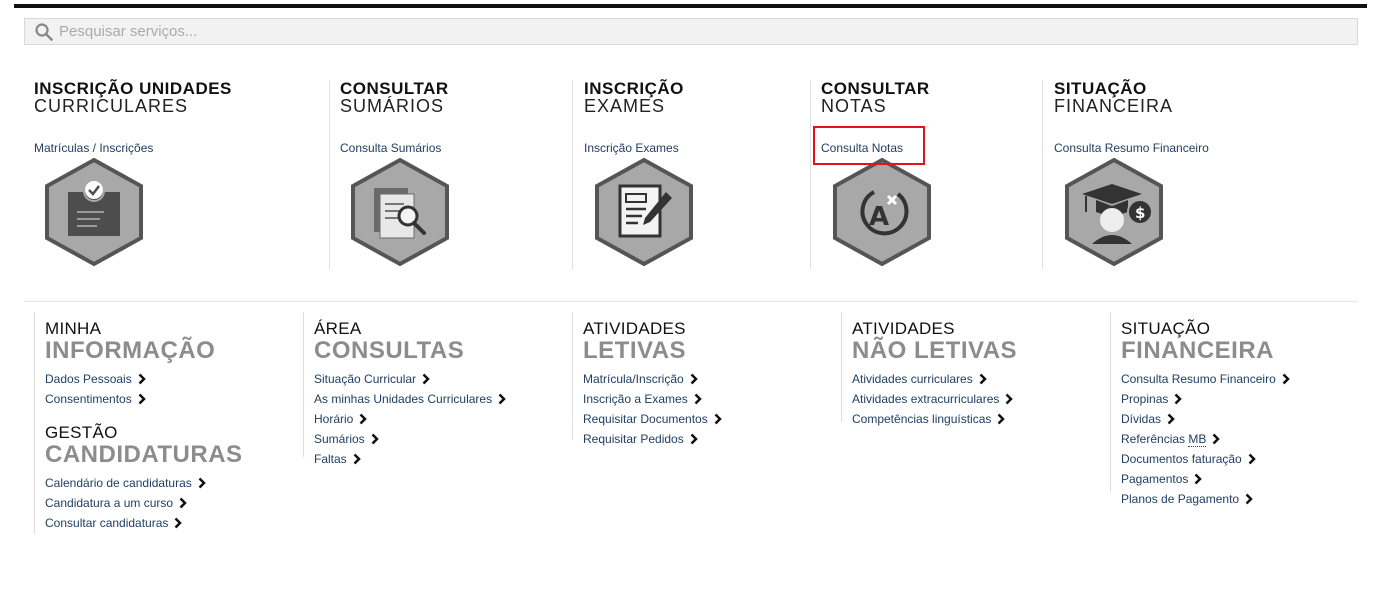  I want to click on menu-link-summaries: Sumários, so click(439, 440).